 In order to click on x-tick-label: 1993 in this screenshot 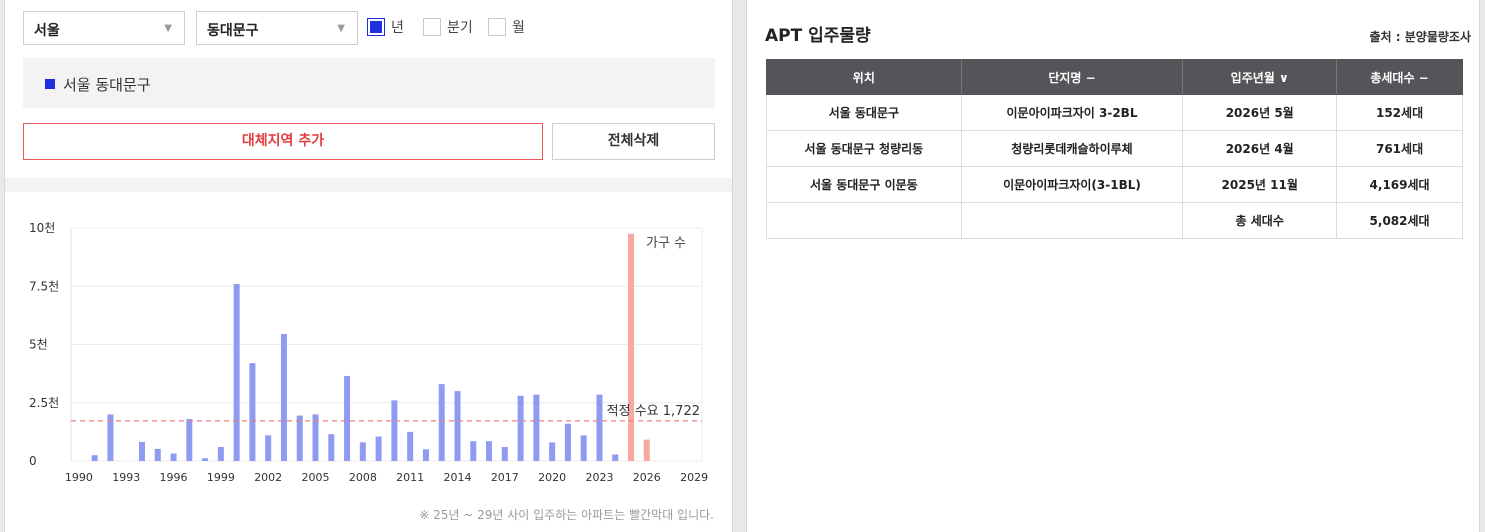, I will do `click(126, 477)`.